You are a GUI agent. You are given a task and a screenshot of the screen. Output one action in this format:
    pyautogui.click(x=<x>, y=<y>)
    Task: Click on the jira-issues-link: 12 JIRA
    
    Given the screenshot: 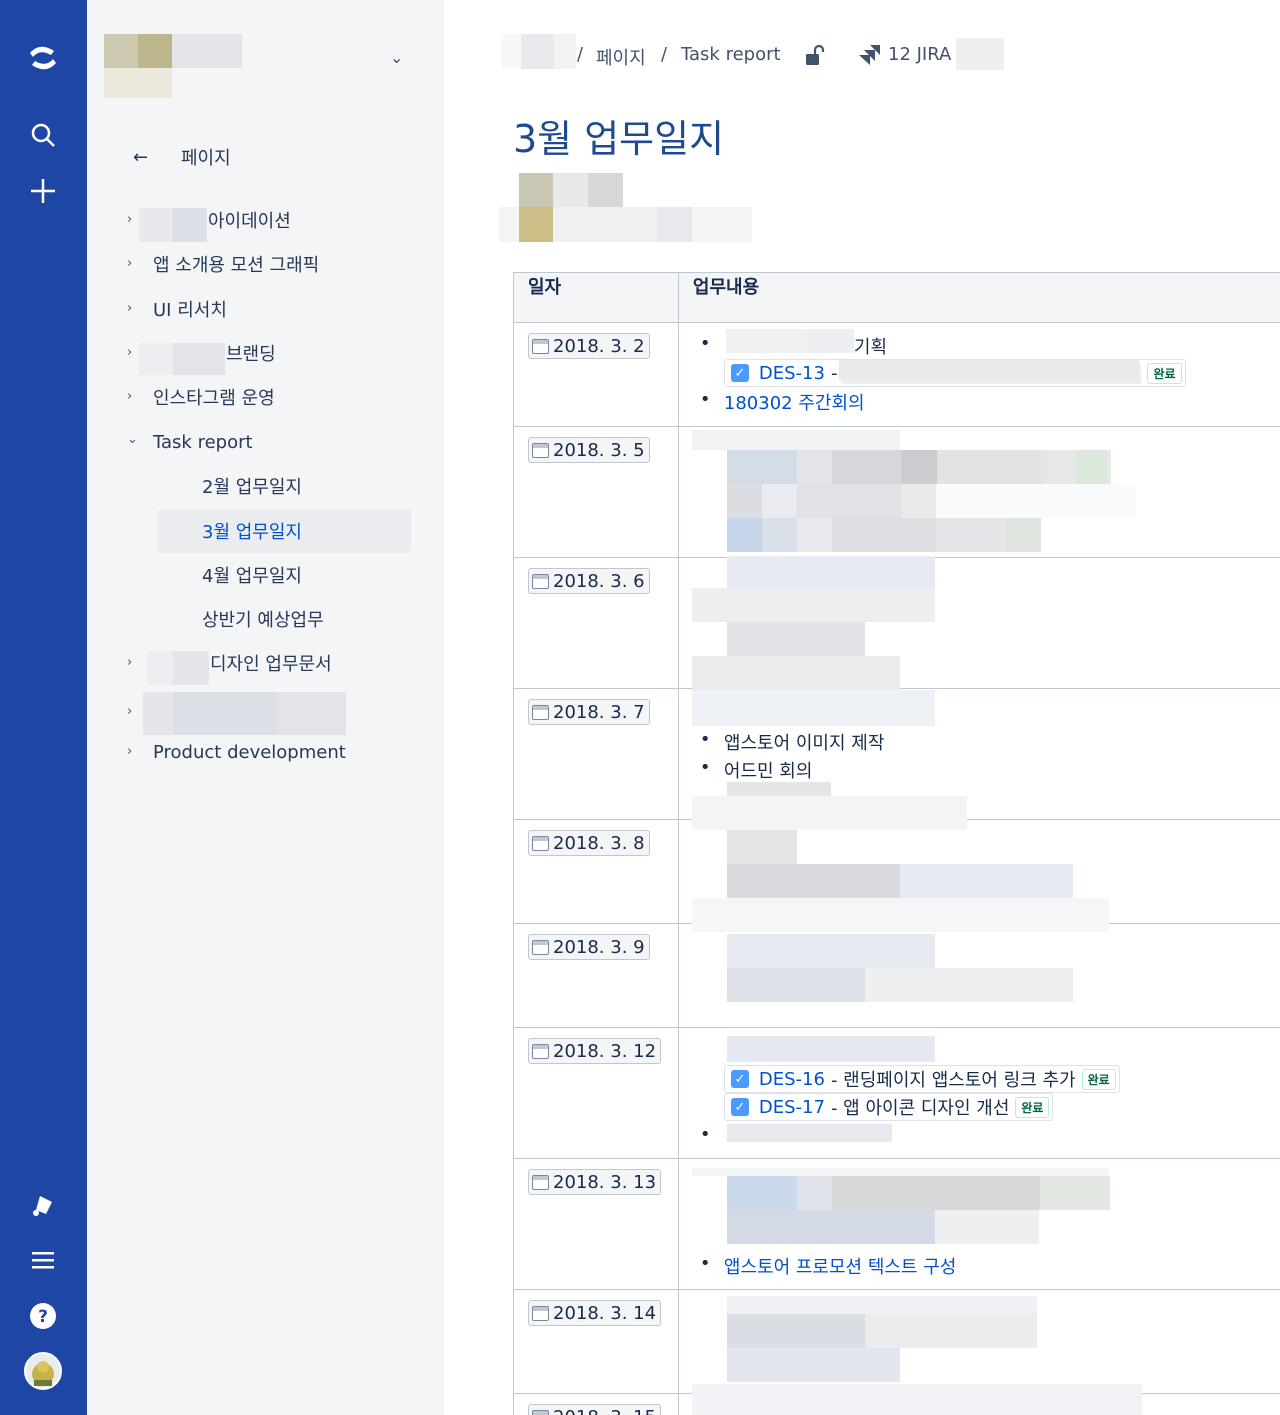 What is the action you would take?
    pyautogui.click(x=919, y=54)
    